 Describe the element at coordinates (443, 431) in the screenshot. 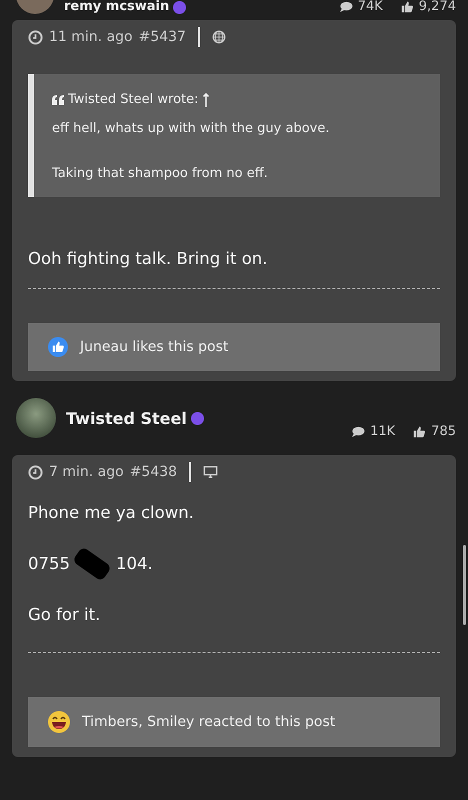

I see `like-count: 785` at that location.